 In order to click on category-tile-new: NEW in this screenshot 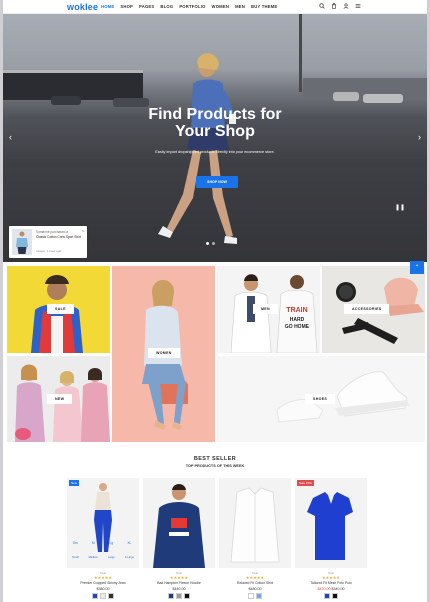, I will do `click(58, 399)`.